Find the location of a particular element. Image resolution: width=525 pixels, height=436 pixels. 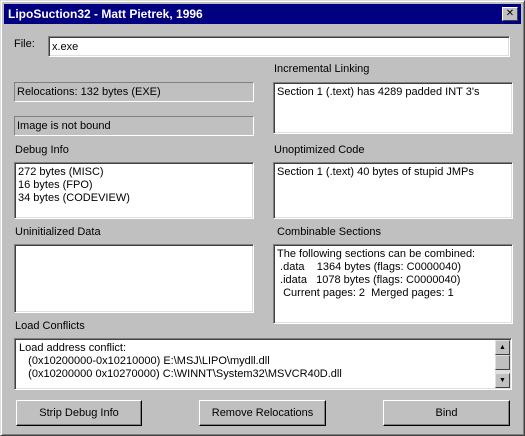

scroll-thumb is located at coordinates (502, 362).